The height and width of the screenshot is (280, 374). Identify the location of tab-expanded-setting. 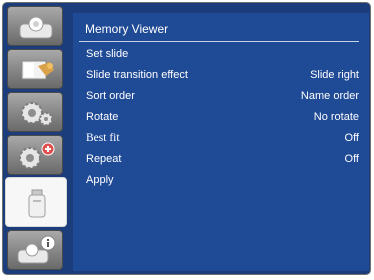
(35, 155).